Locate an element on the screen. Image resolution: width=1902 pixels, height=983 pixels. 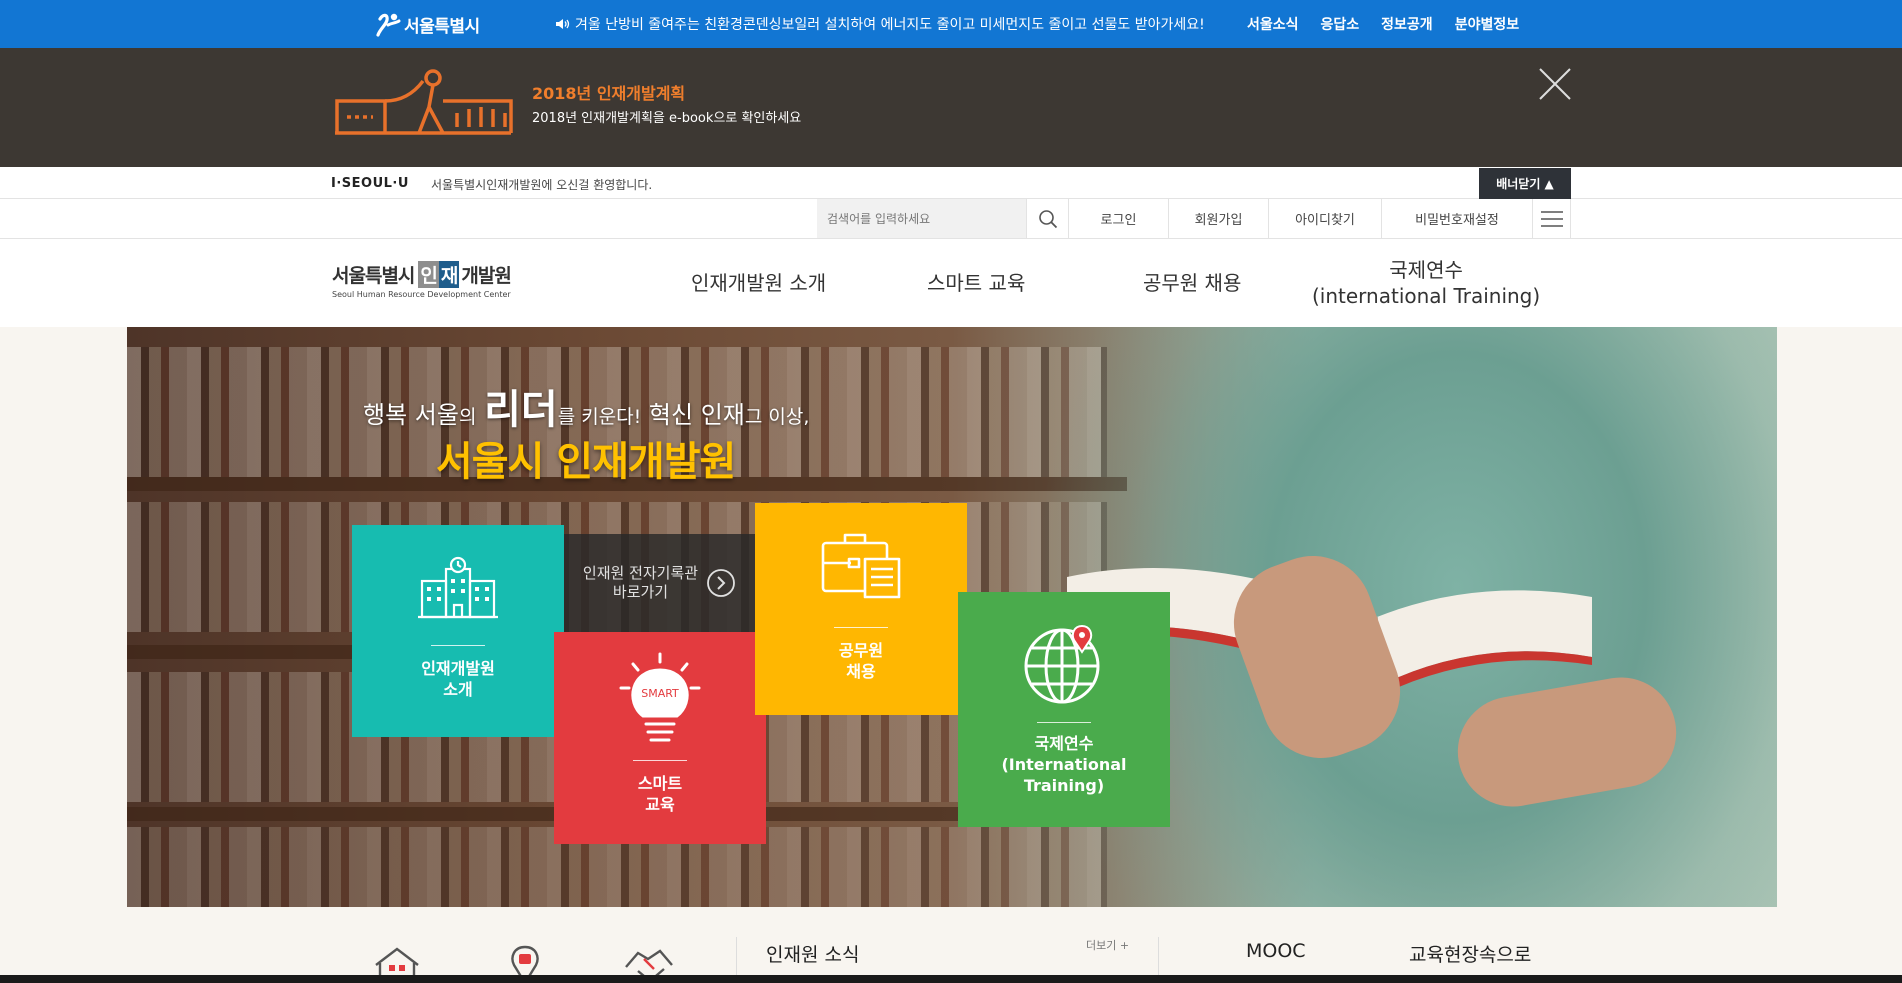
tagline-part: 혁신 인재 is located at coordinates (696, 415).